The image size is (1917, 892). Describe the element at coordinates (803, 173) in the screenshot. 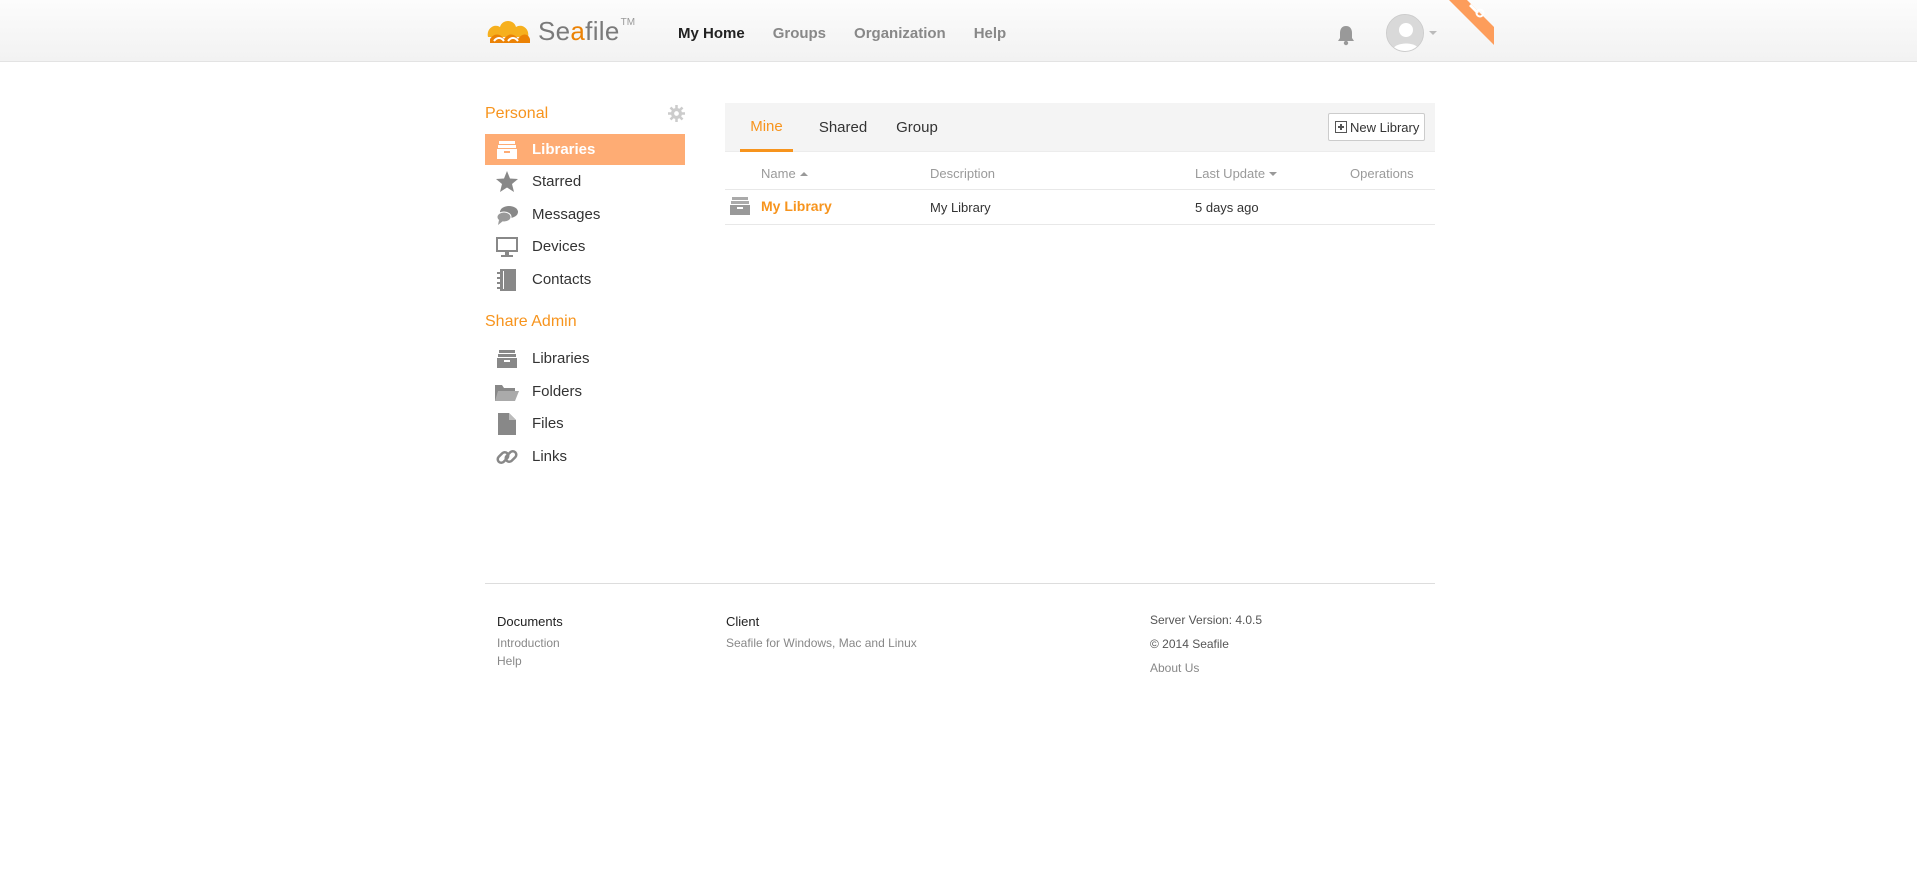

I see `sort-up-icon` at that location.